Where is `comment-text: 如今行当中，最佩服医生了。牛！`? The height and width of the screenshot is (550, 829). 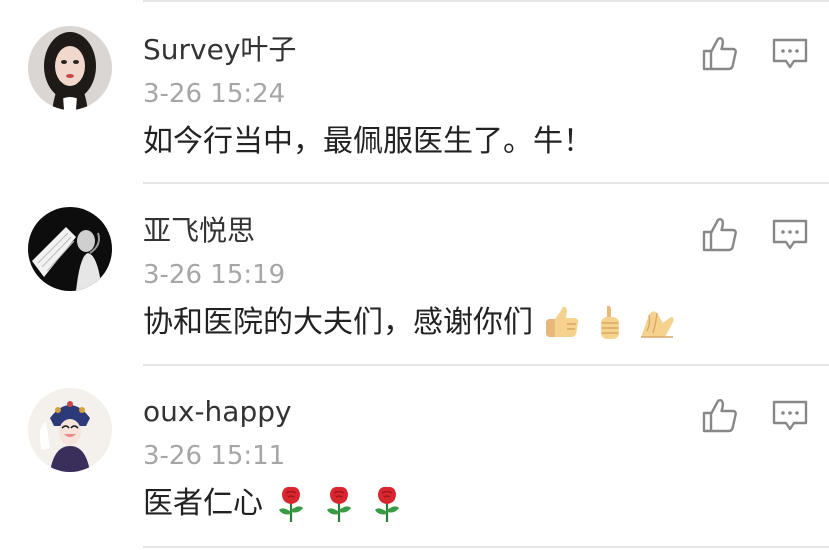
comment-text: 如今行当中，最佩服医生了。牛！ is located at coordinates (368, 142).